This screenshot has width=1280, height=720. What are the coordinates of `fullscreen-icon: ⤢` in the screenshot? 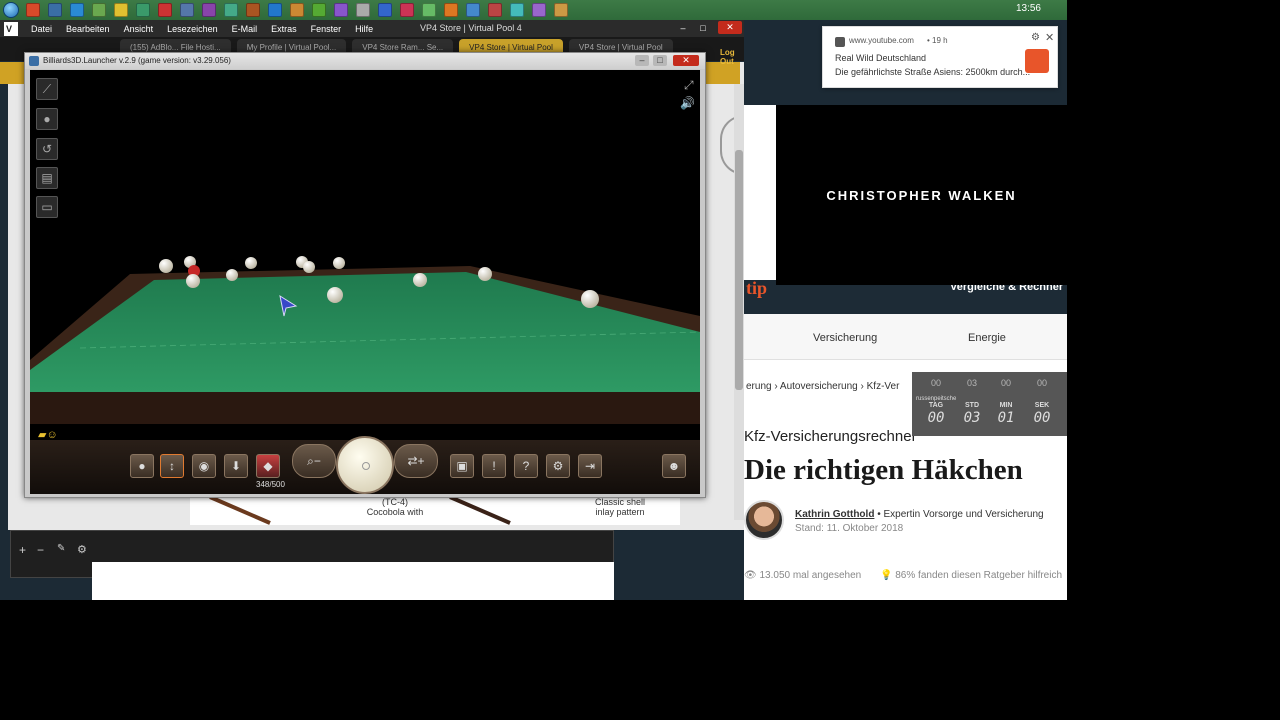 It's located at (689, 85).